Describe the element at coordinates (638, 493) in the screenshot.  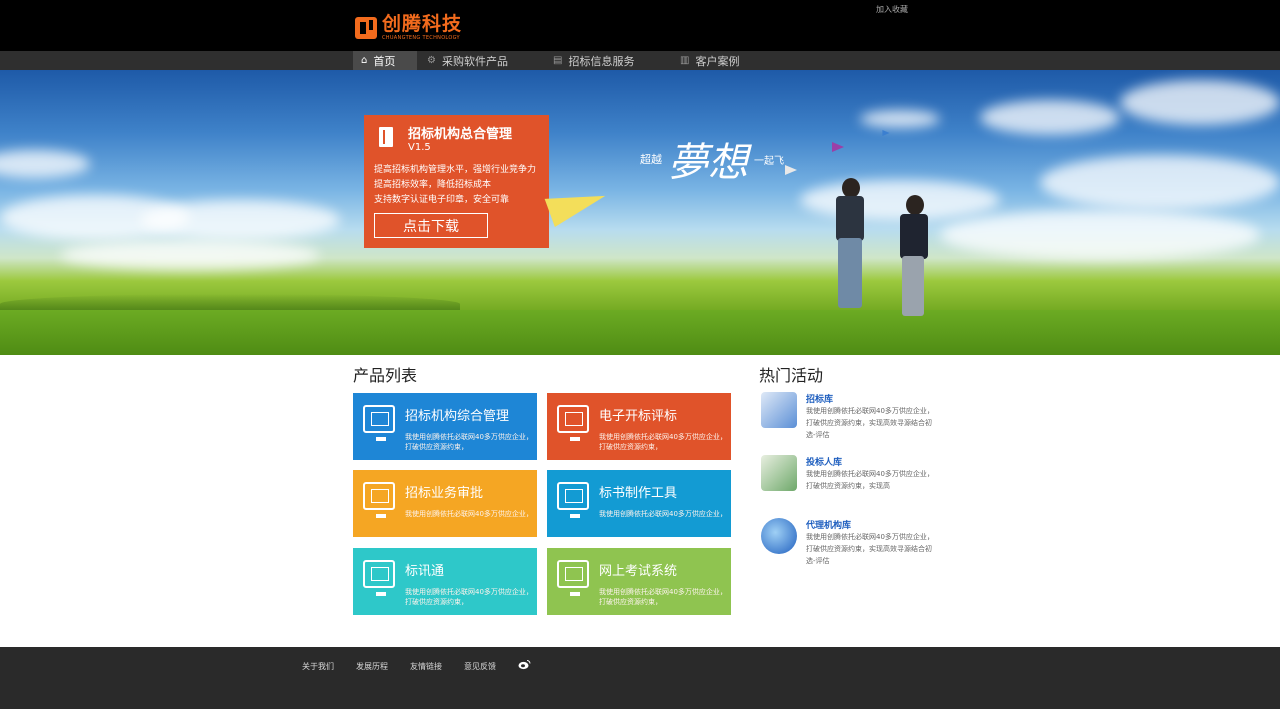
I see `product-title: 标书制作工具` at that location.